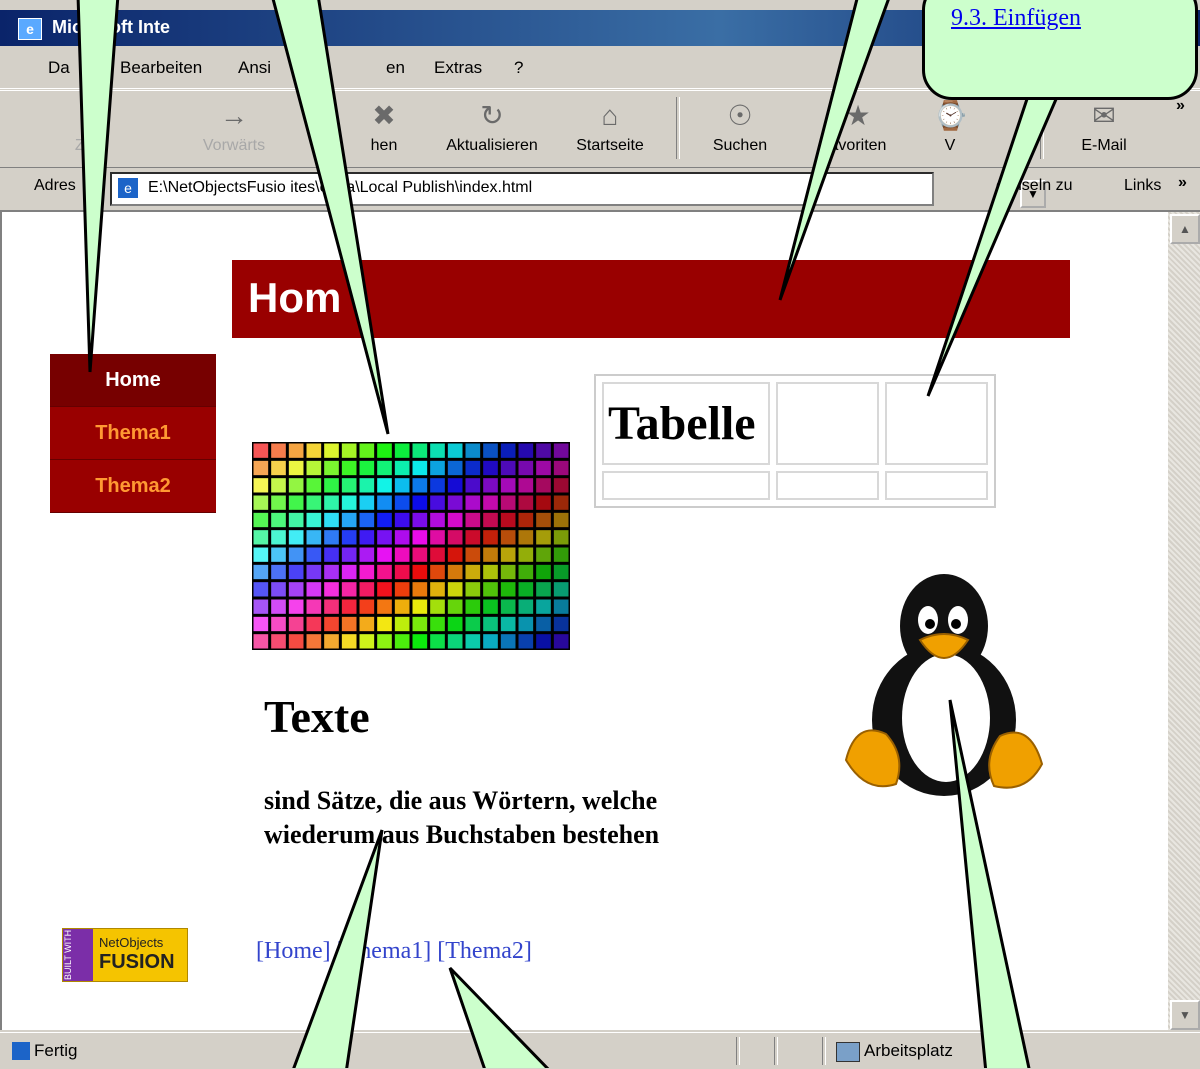 Image resolution: width=1200 pixels, height=1069 pixels. What do you see at coordinates (1142, 186) in the screenshot?
I see `links-button: Links` at bounding box center [1142, 186].